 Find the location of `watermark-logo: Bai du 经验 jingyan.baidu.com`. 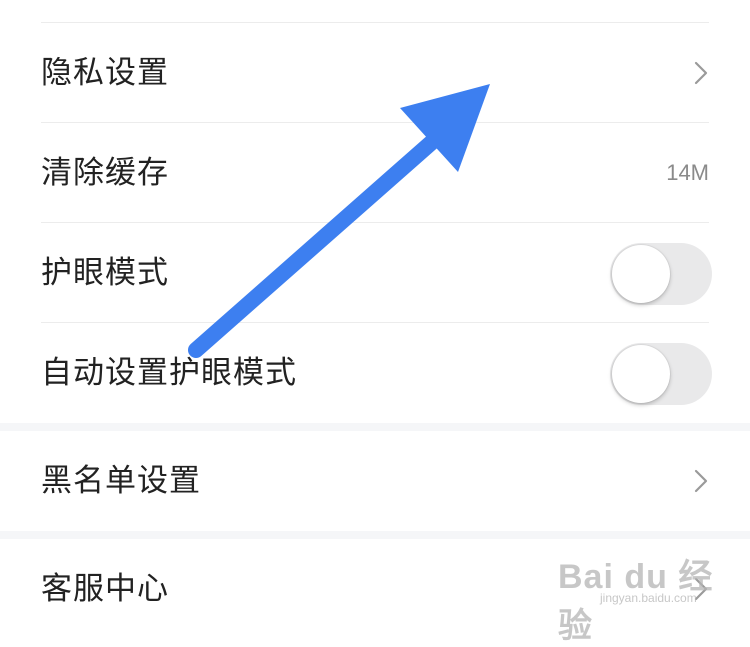

watermark-logo: Bai du 经验 jingyan.baidu.com is located at coordinates (648, 597).